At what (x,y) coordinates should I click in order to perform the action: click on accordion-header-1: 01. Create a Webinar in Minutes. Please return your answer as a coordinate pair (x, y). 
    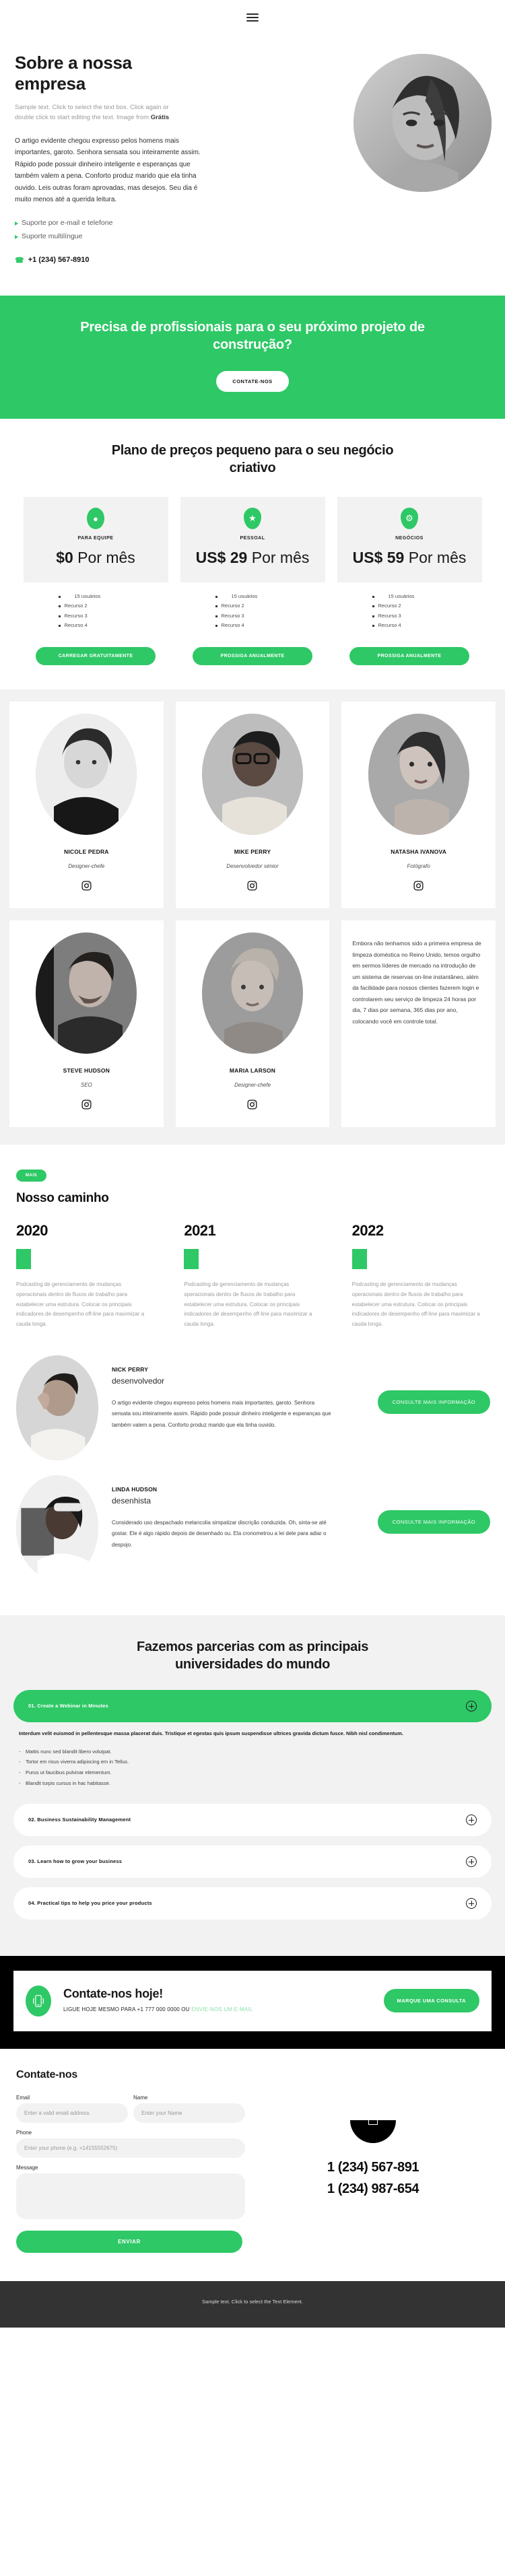
    Looking at the image, I should click on (252, 1705).